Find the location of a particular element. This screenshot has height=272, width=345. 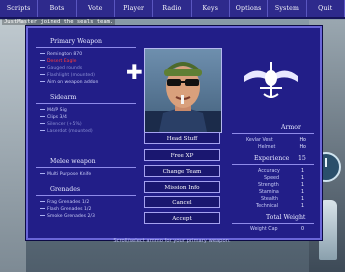

menu-bots: Bots is located at coordinates (57, 8).